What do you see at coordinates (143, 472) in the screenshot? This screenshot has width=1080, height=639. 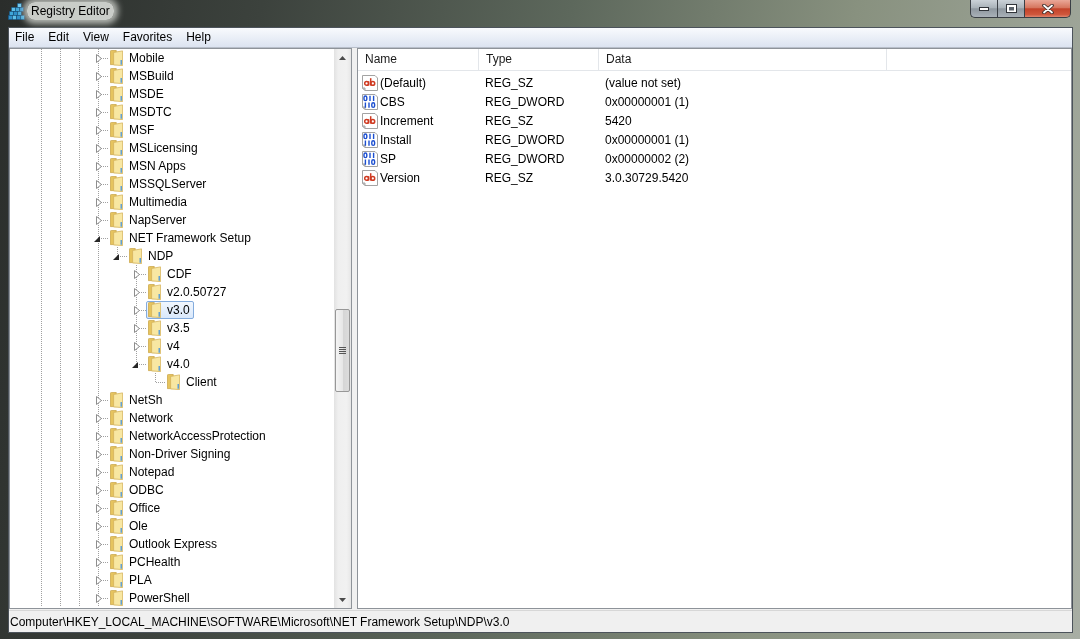 I see `tree-item: Notepad` at bounding box center [143, 472].